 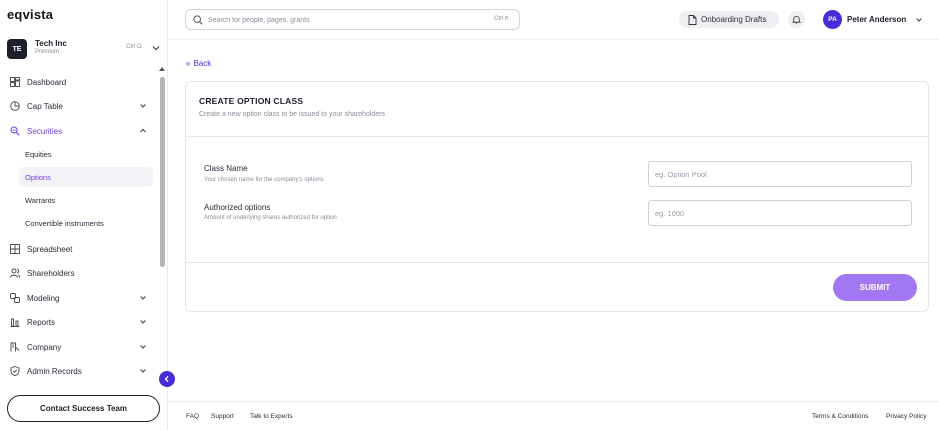 I want to click on dashboard-icon, so click(x=15, y=82).